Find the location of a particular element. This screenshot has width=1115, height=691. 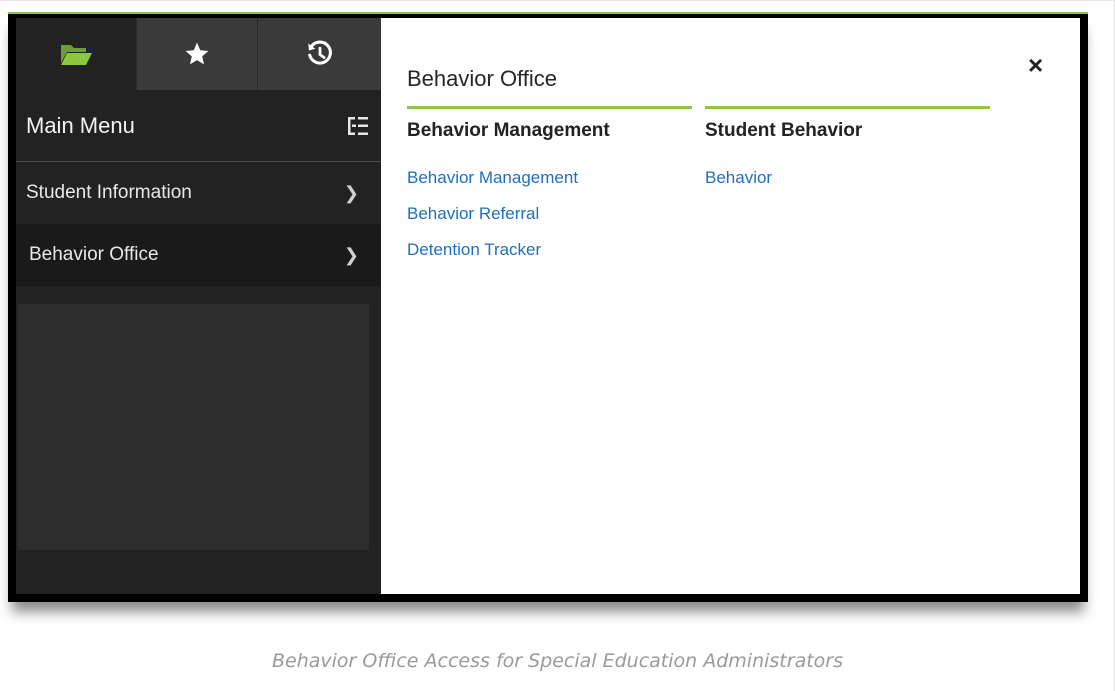

column-student-behavior: Student Behavior Behavior is located at coordinates (847, 151).